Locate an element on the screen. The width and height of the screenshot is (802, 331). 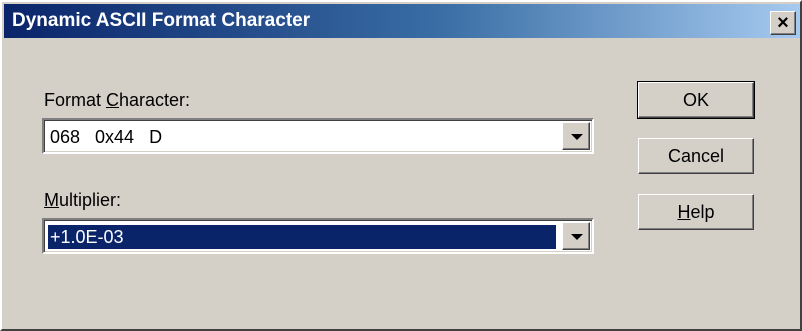
format-character-value: 068 0x44 D is located at coordinates (106, 137).